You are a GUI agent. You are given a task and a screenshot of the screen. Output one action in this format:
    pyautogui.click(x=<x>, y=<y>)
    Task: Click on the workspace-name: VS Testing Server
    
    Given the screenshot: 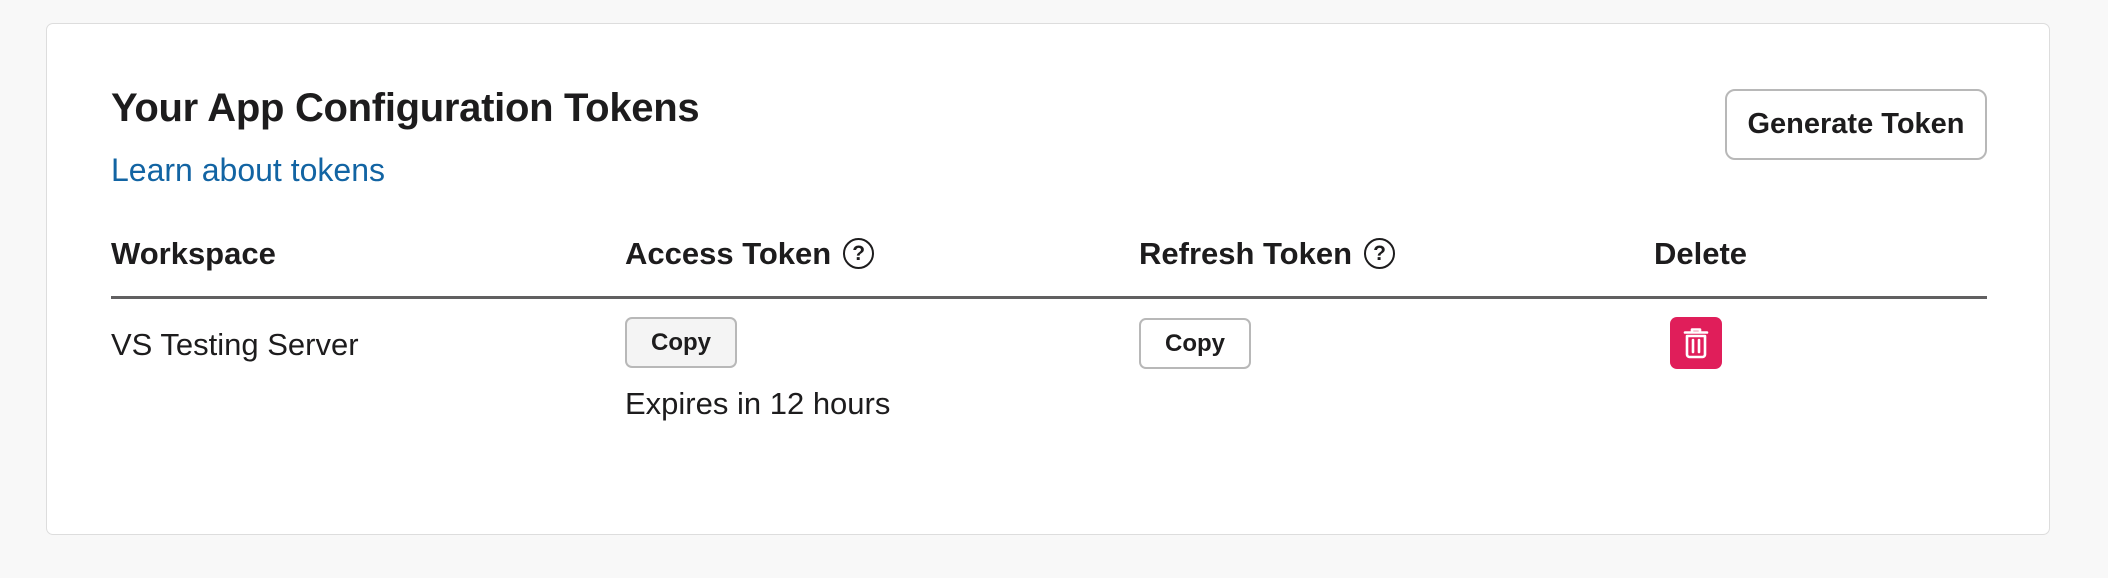 What is the action you would take?
    pyautogui.click(x=235, y=344)
    